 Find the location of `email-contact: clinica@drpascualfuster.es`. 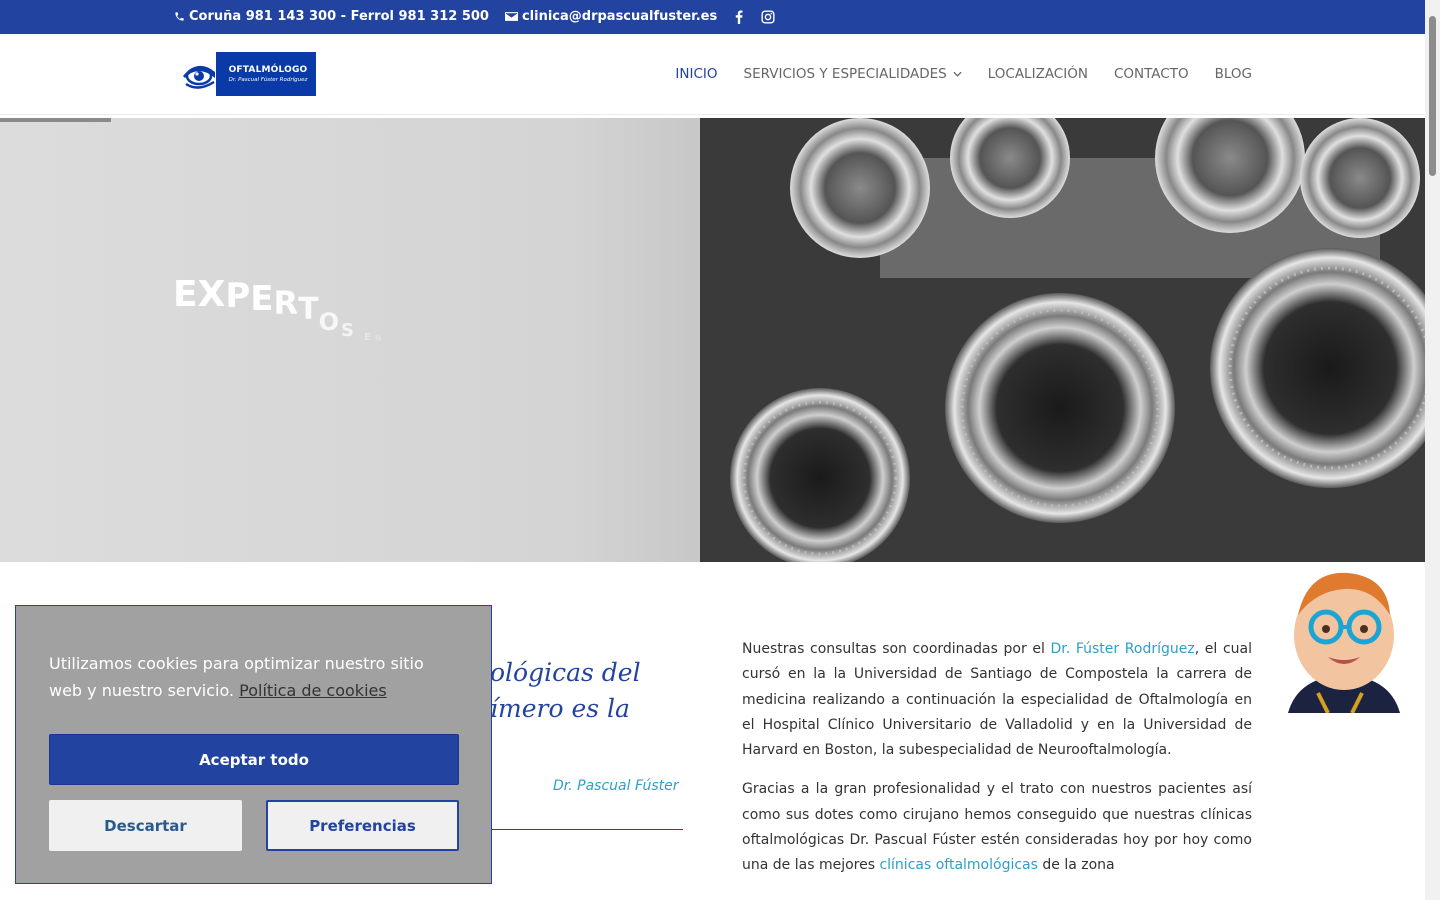

email-contact: clinica@drpascualfuster.es is located at coordinates (611, 16).